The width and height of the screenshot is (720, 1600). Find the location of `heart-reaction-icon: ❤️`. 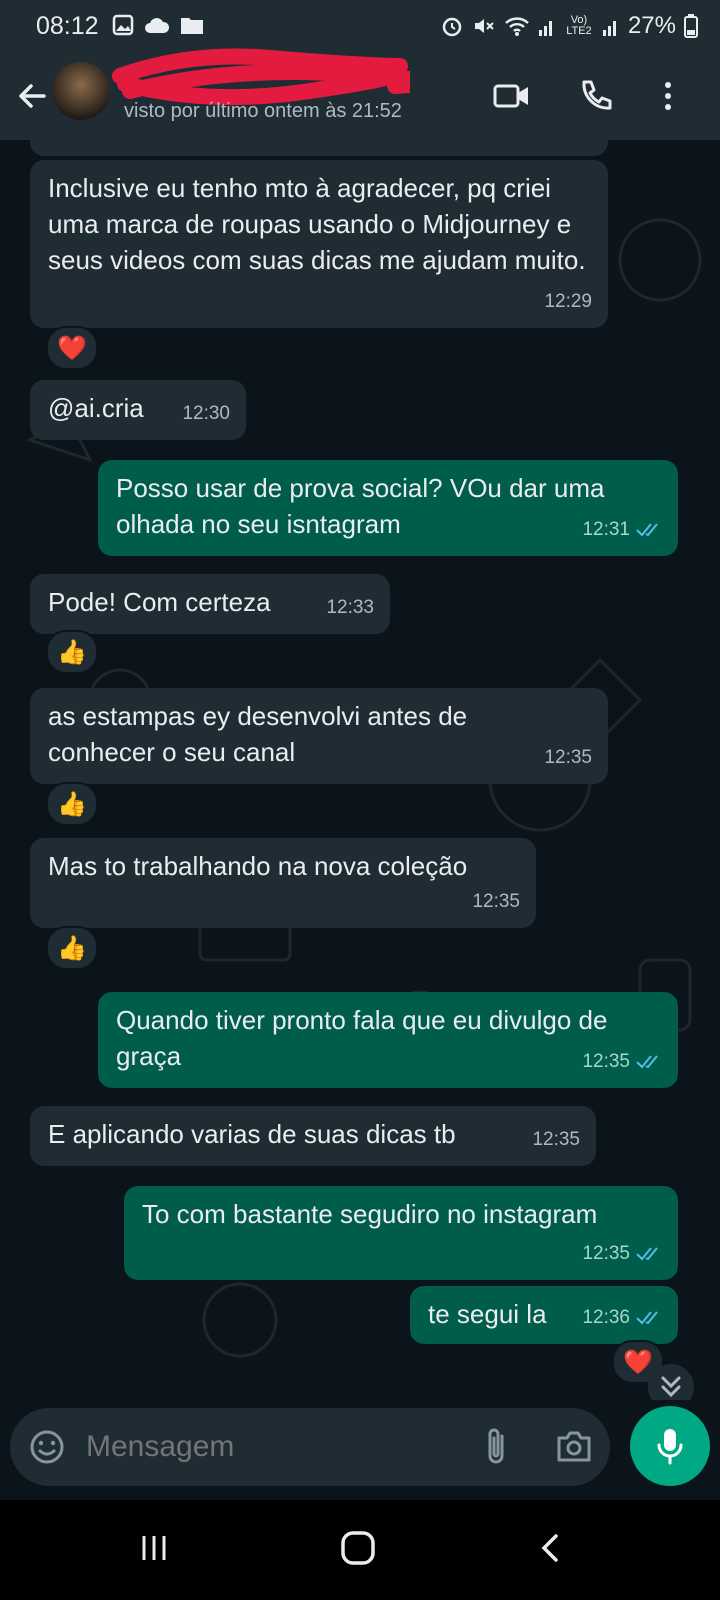

heart-reaction-icon: ❤️ is located at coordinates (72, 348).